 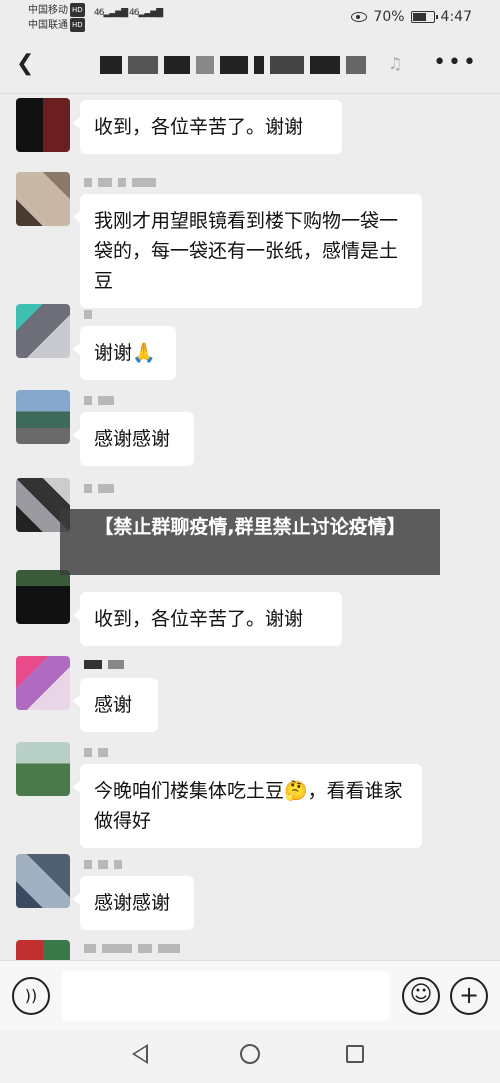 What do you see at coordinates (455, 62) in the screenshot?
I see `more-horizontal-icon: •••` at bounding box center [455, 62].